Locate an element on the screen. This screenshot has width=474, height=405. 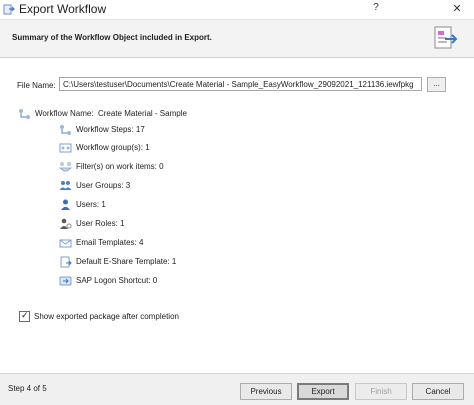
user-groups-icon is located at coordinates (65, 185).